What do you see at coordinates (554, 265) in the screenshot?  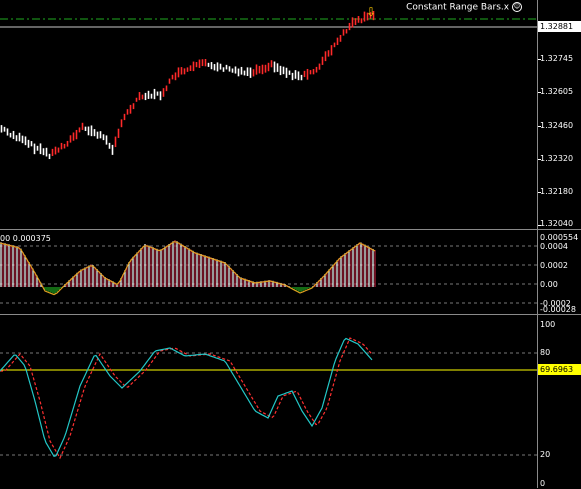 I see `osc-tick: 0.0002` at bounding box center [554, 265].